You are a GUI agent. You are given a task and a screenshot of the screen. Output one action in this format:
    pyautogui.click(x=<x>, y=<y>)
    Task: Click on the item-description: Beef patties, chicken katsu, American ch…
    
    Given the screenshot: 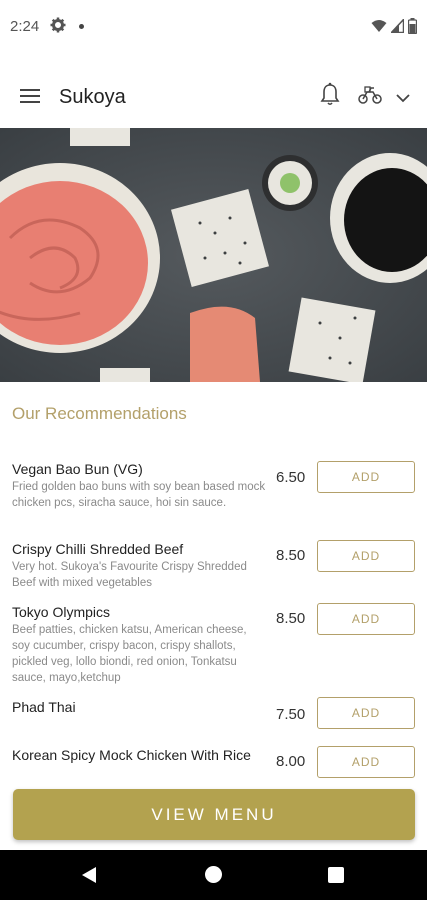 What is the action you would take?
    pyautogui.click(x=129, y=654)
    